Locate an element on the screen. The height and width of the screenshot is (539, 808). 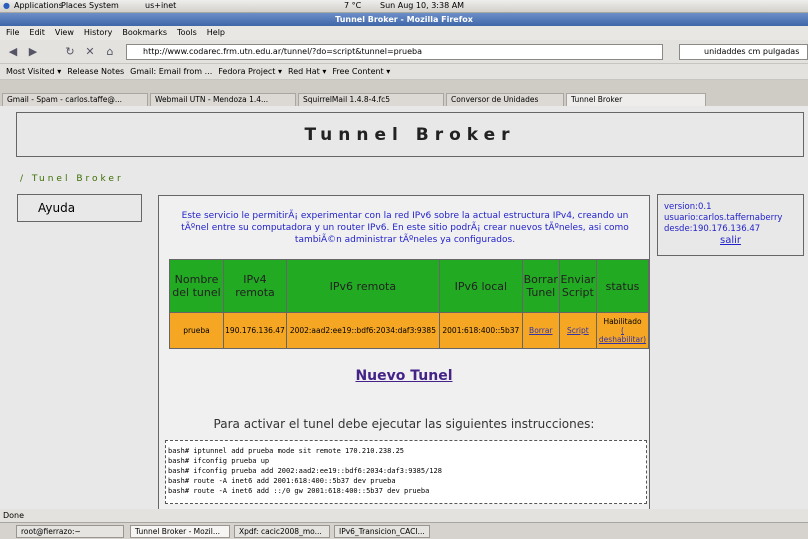
menu-bookmarks: Bookmarks is located at coordinates (144, 32).